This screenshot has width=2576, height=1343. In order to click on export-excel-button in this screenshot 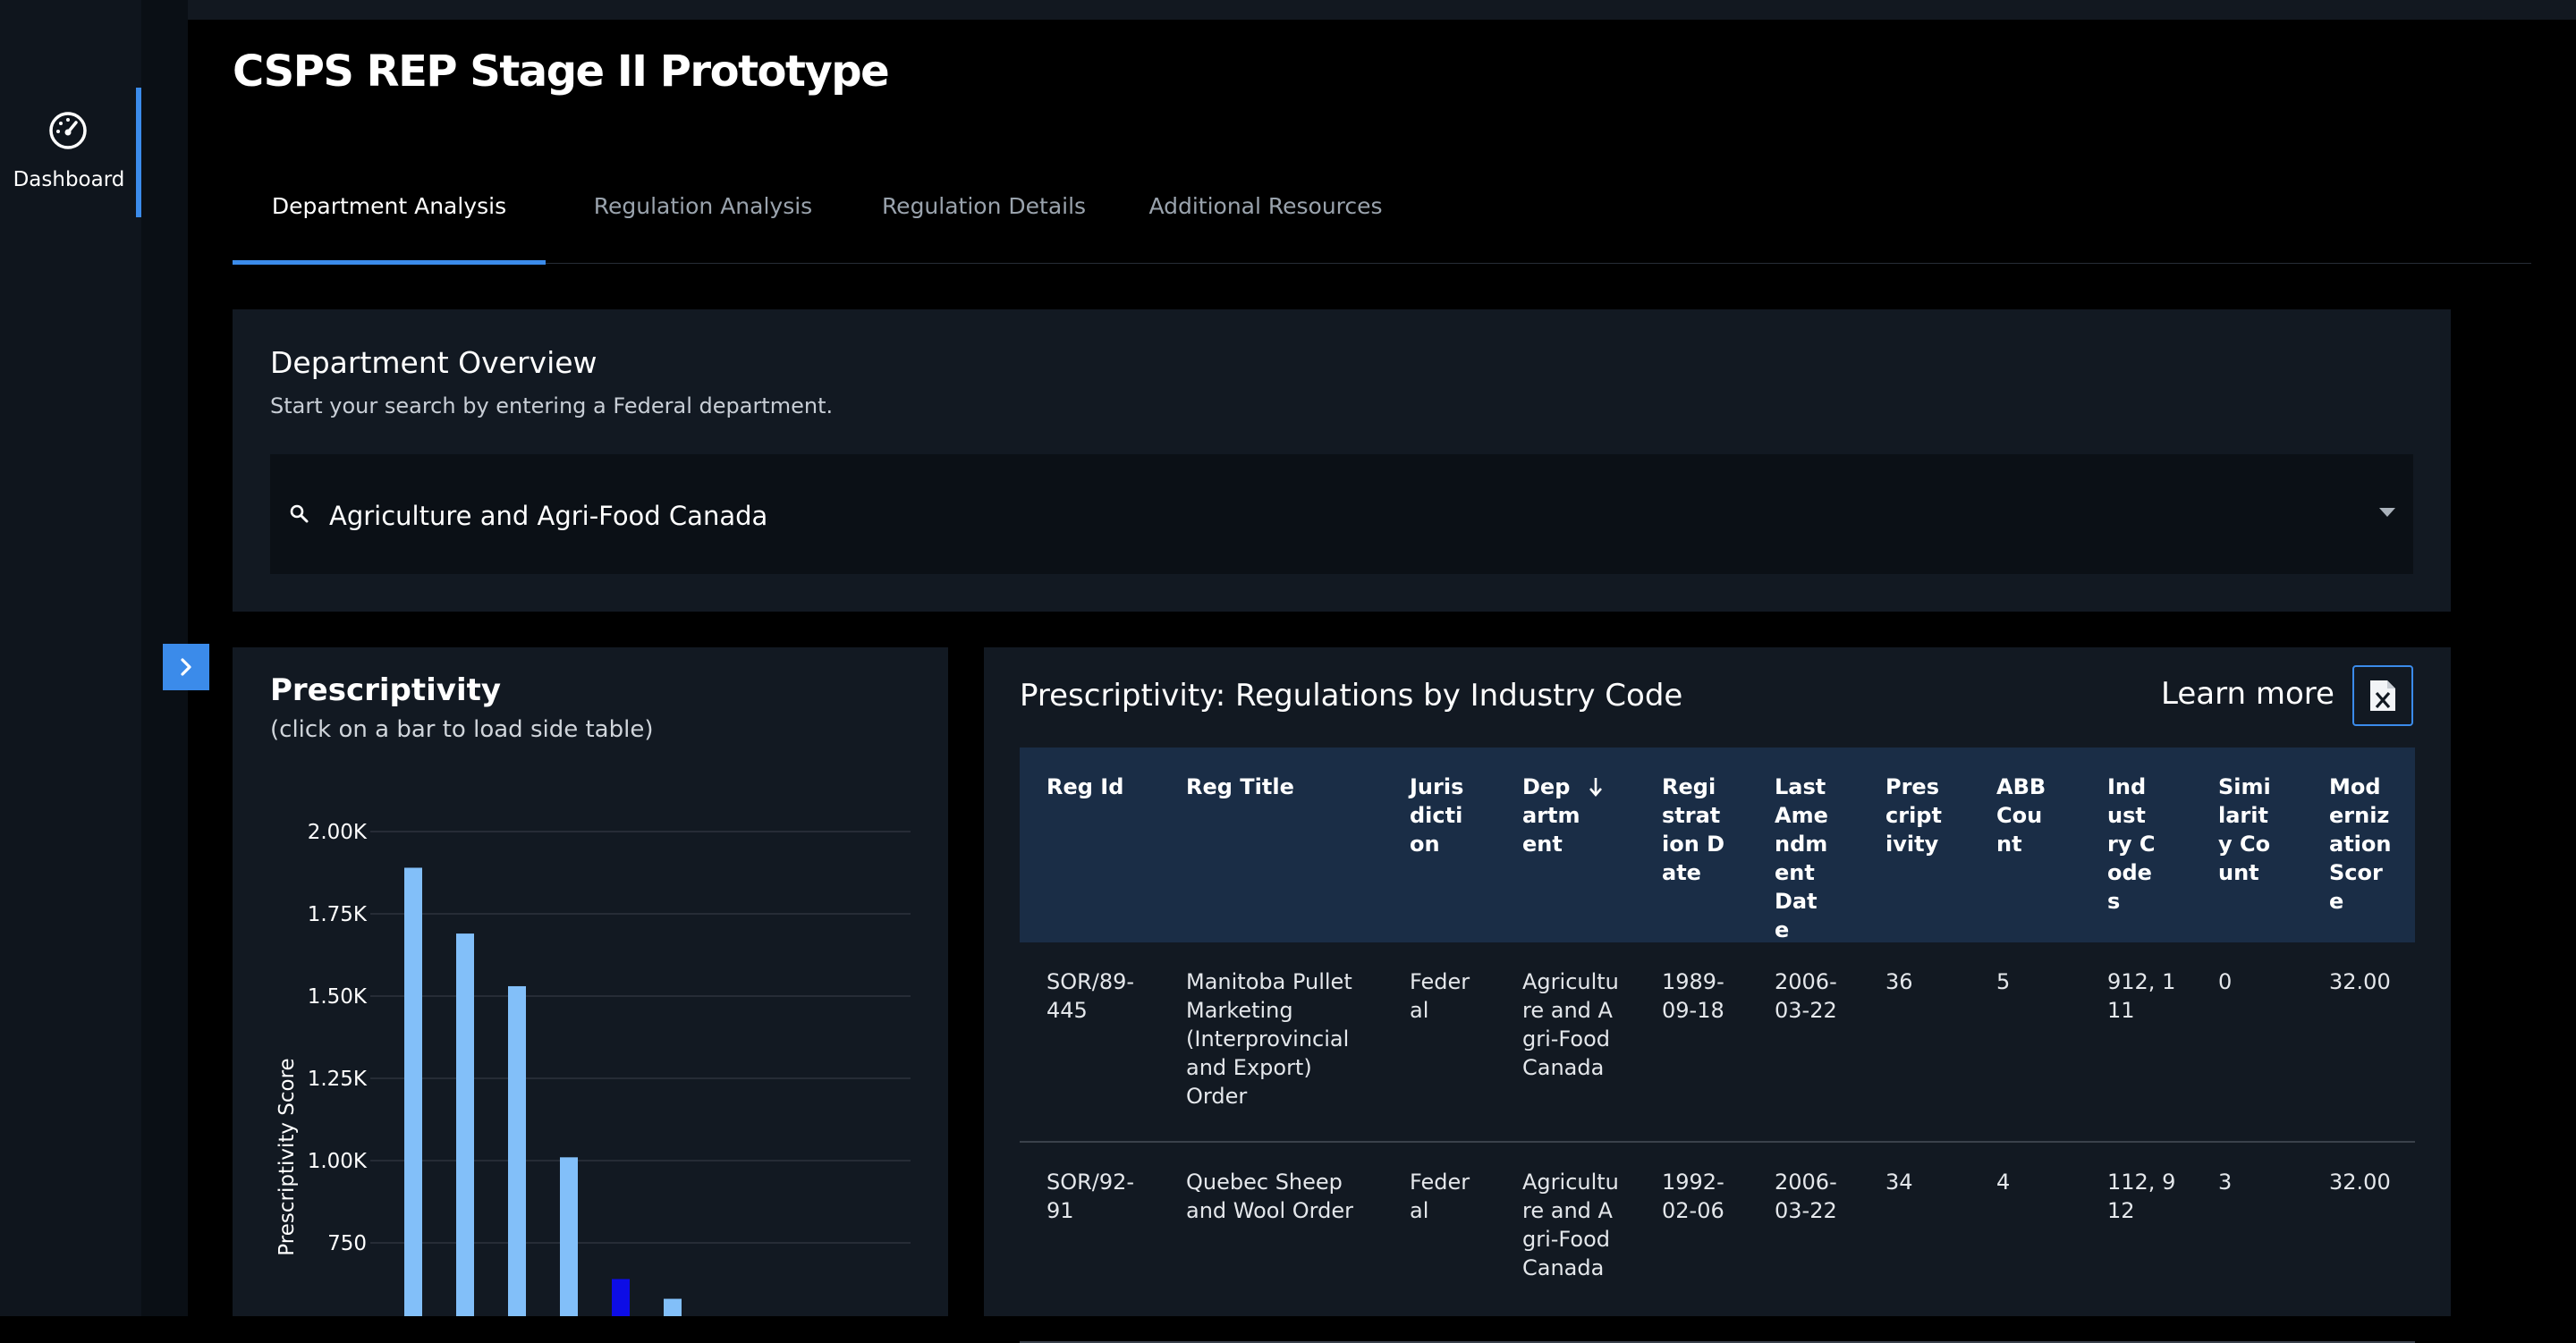, I will do `click(2382, 695)`.